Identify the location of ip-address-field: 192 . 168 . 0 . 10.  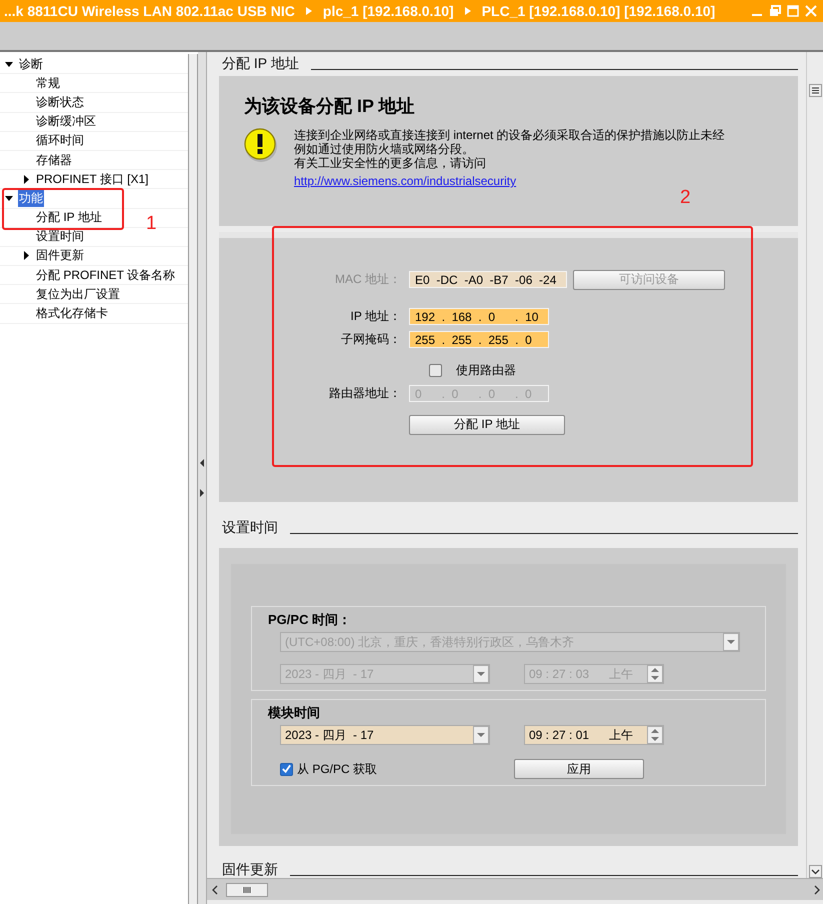
(479, 316).